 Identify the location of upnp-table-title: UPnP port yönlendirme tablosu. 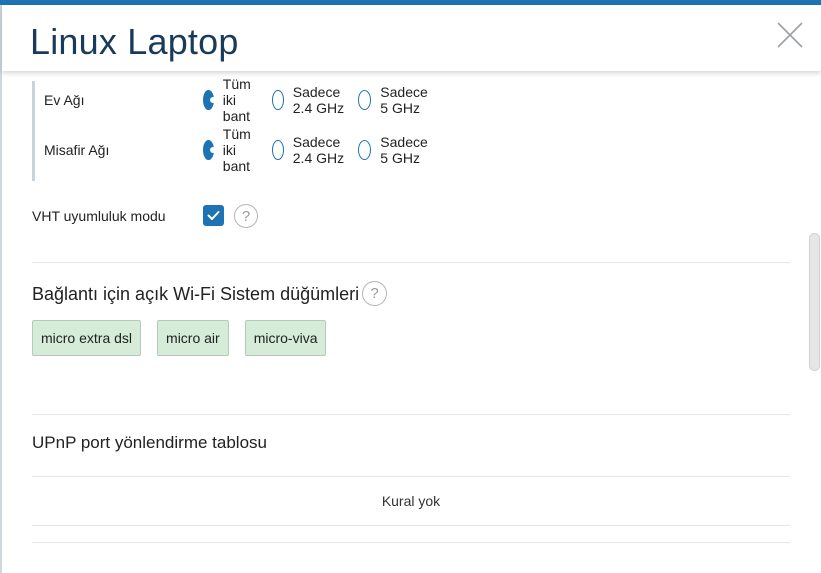
(149, 442).